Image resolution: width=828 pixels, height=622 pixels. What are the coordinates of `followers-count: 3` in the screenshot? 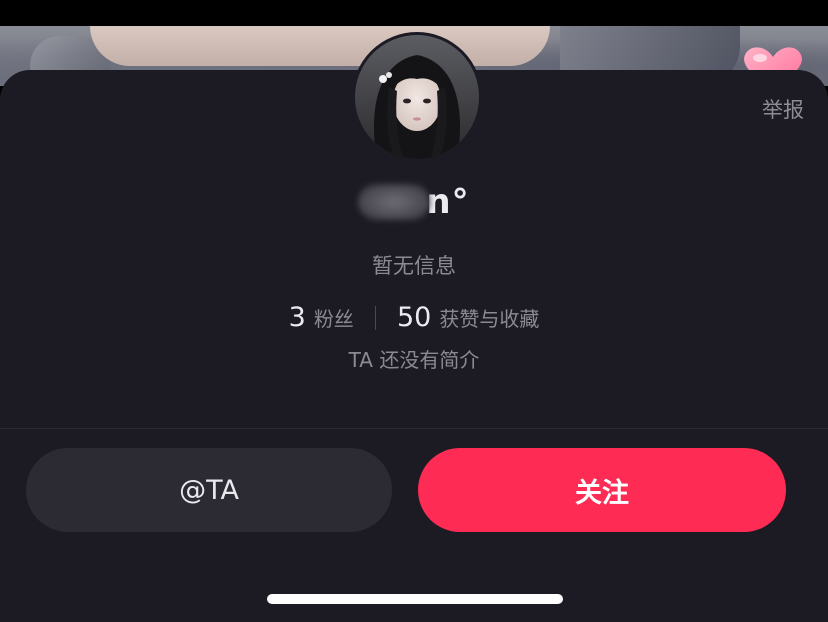 It's located at (297, 317).